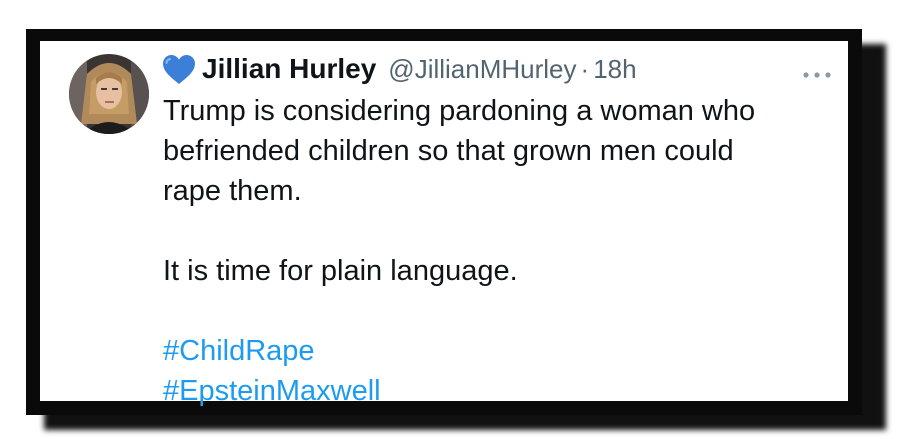 The image size is (907, 439). What do you see at coordinates (493, 351) in the screenshot?
I see `hashtag-link: #ChildRape` at bounding box center [493, 351].